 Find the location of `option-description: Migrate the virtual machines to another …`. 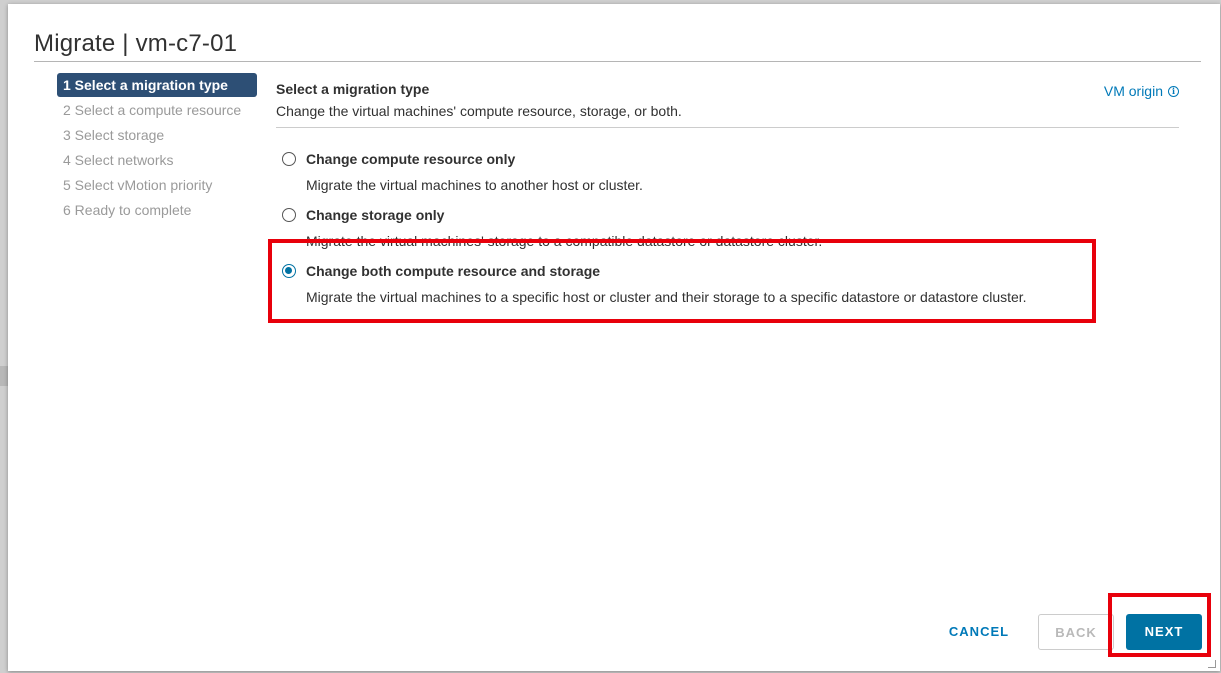

option-description: Migrate the virtual machines to another … is located at coordinates (474, 185).